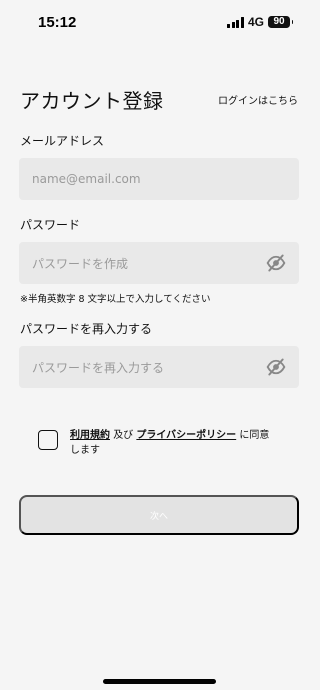 The width and height of the screenshot is (320, 690). I want to click on password-confirm-placeholder: パスワードを再入力する, so click(98, 367).